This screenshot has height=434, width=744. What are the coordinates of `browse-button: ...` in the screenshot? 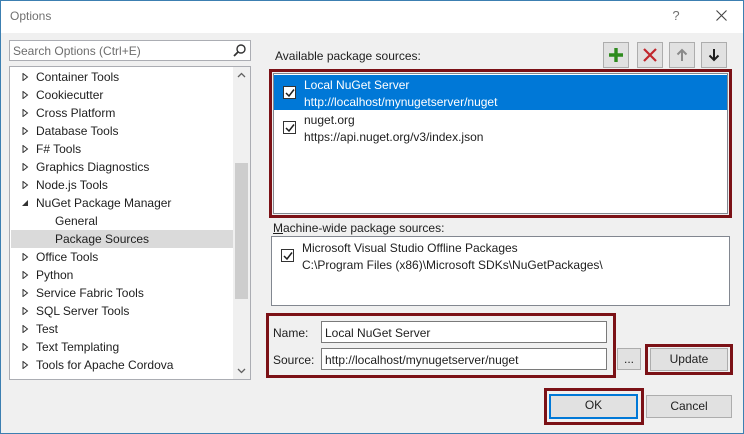 It's located at (629, 359).